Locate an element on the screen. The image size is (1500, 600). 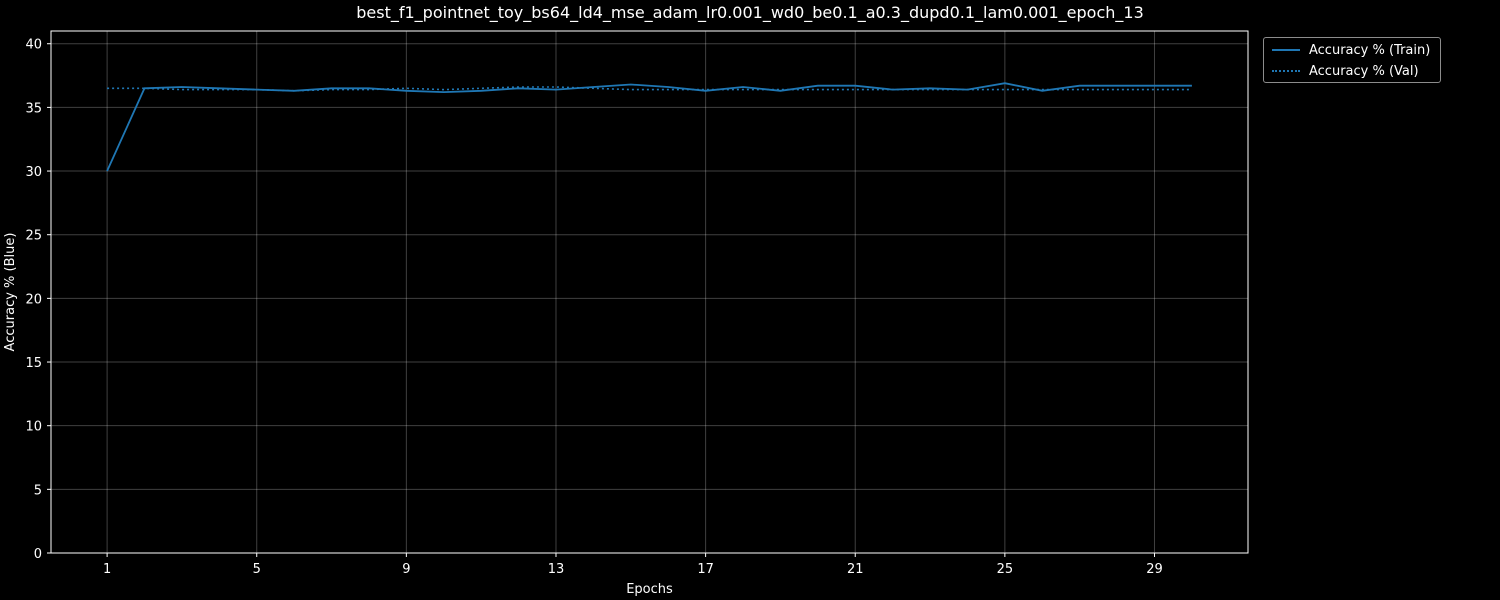
y-tick-label: 15 is located at coordinates (33, 363).